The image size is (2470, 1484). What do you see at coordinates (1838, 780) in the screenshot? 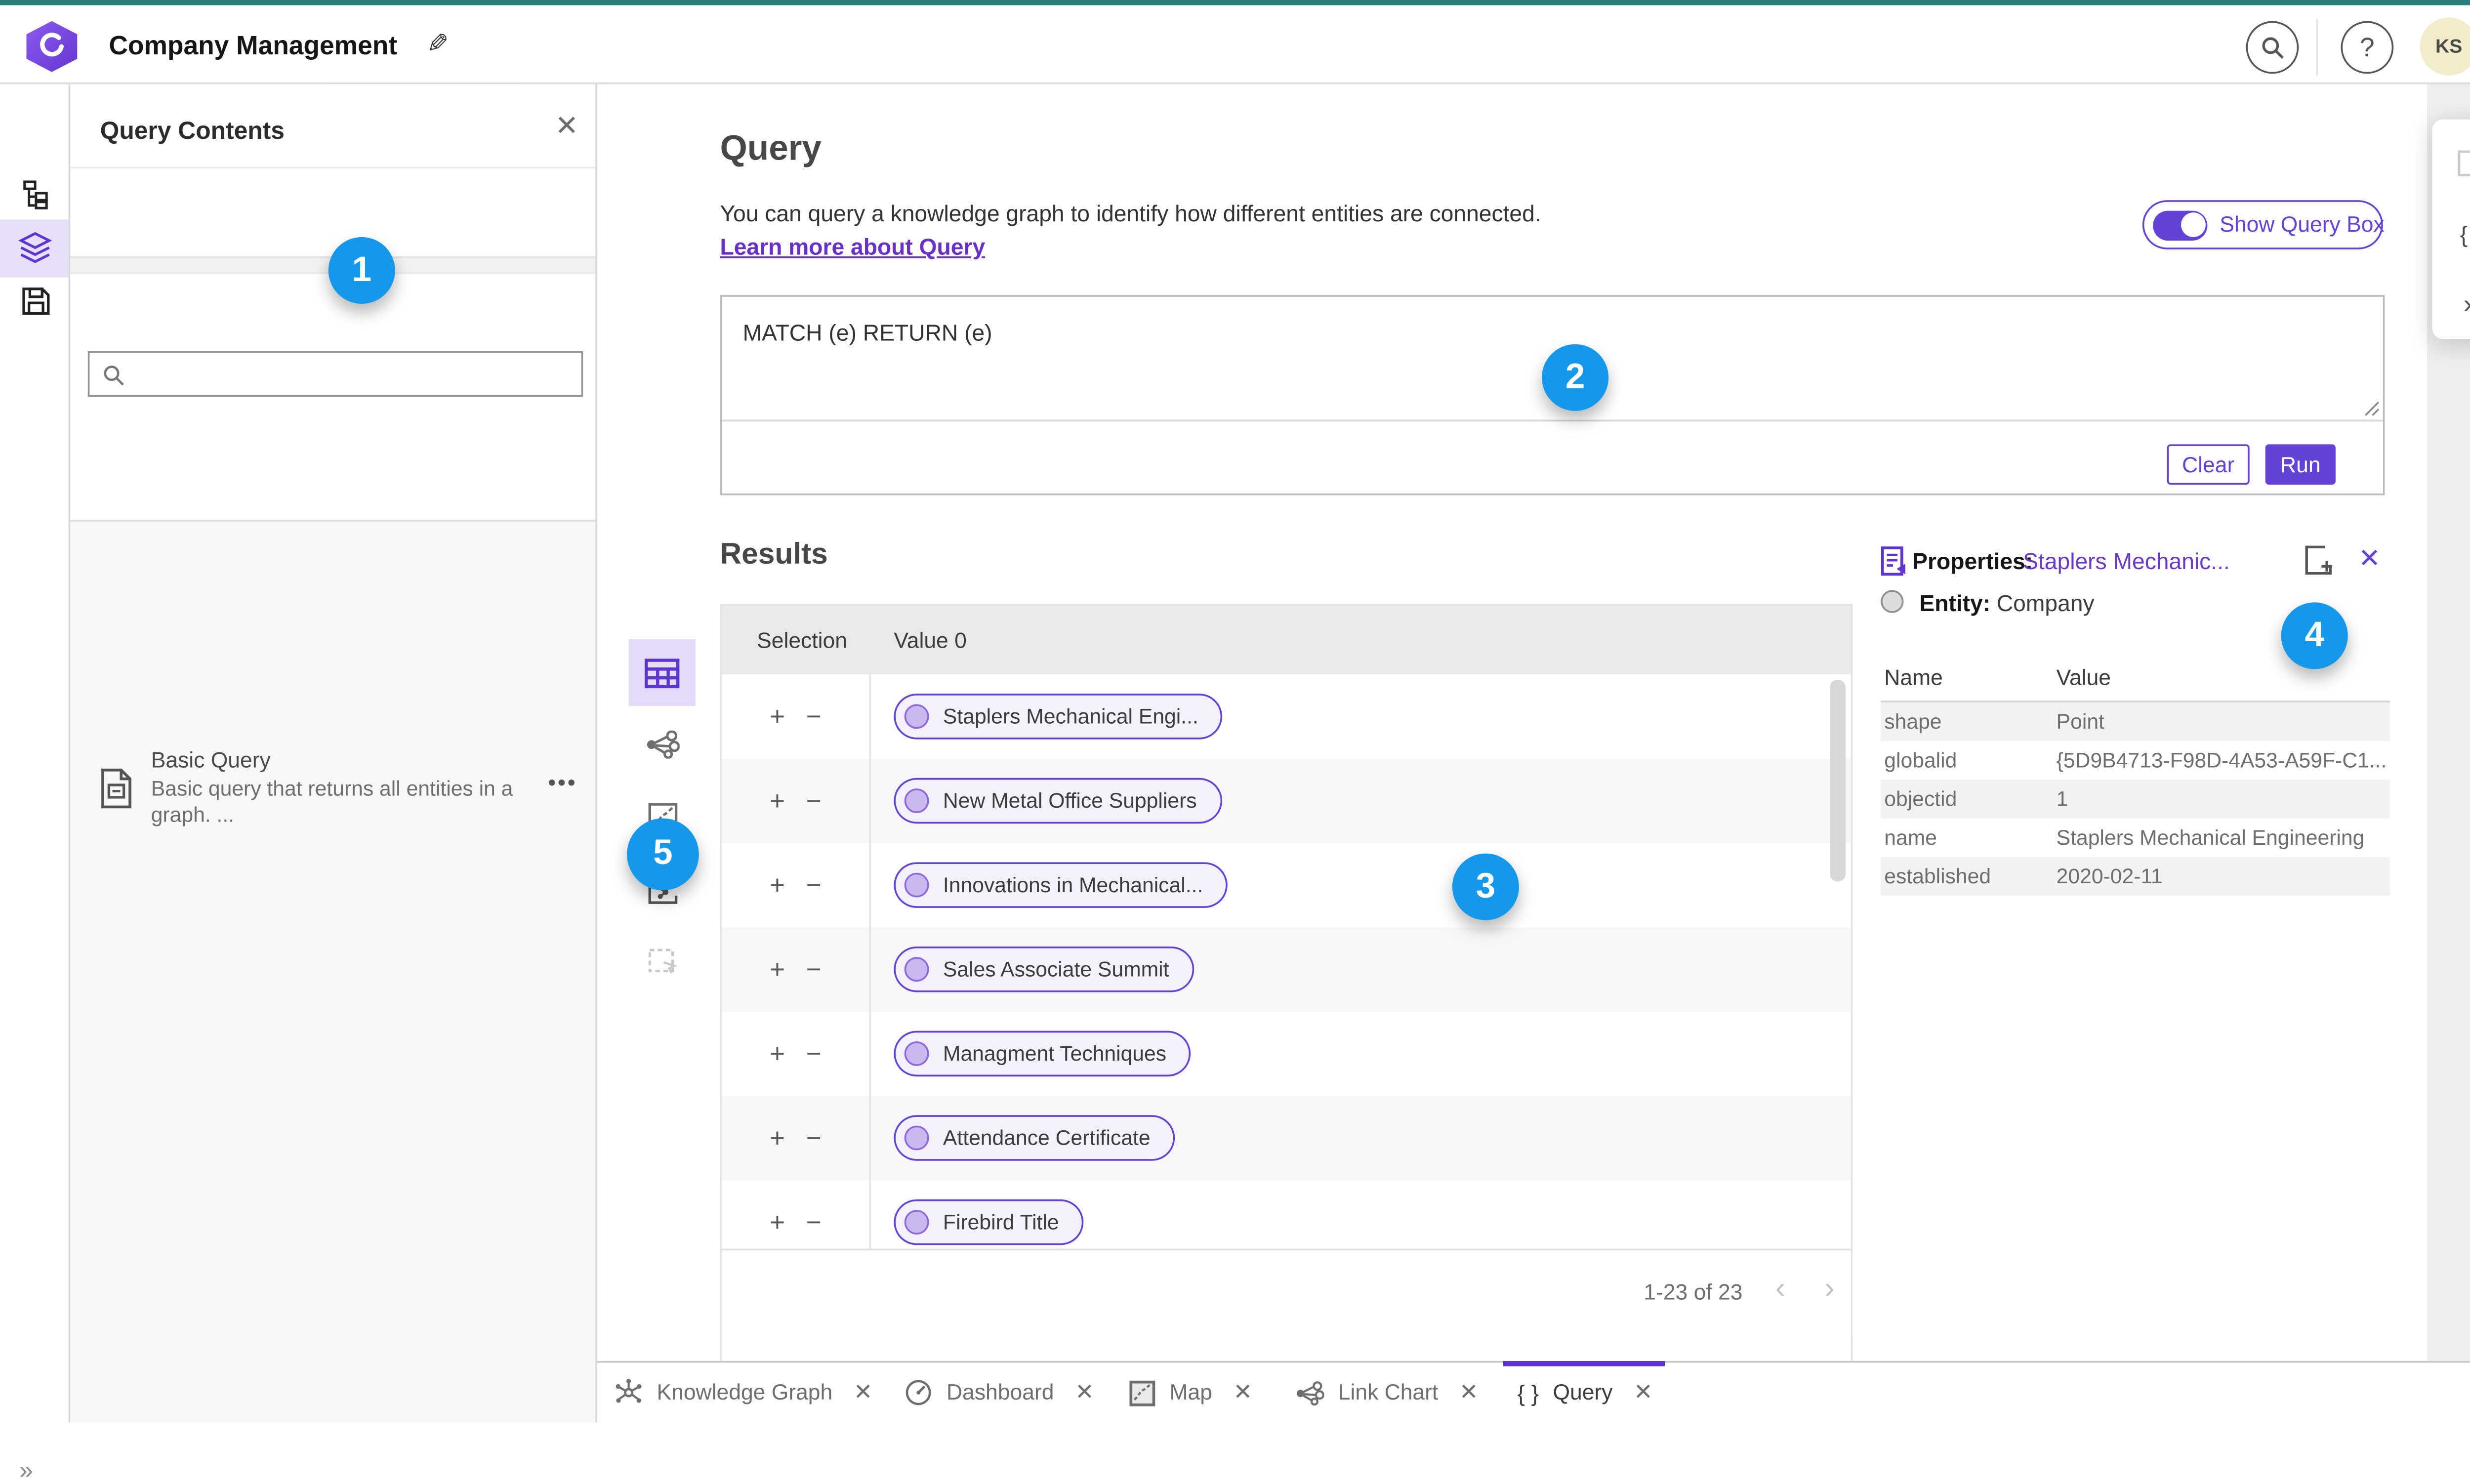
I see `scrollbar-thumb` at bounding box center [1838, 780].